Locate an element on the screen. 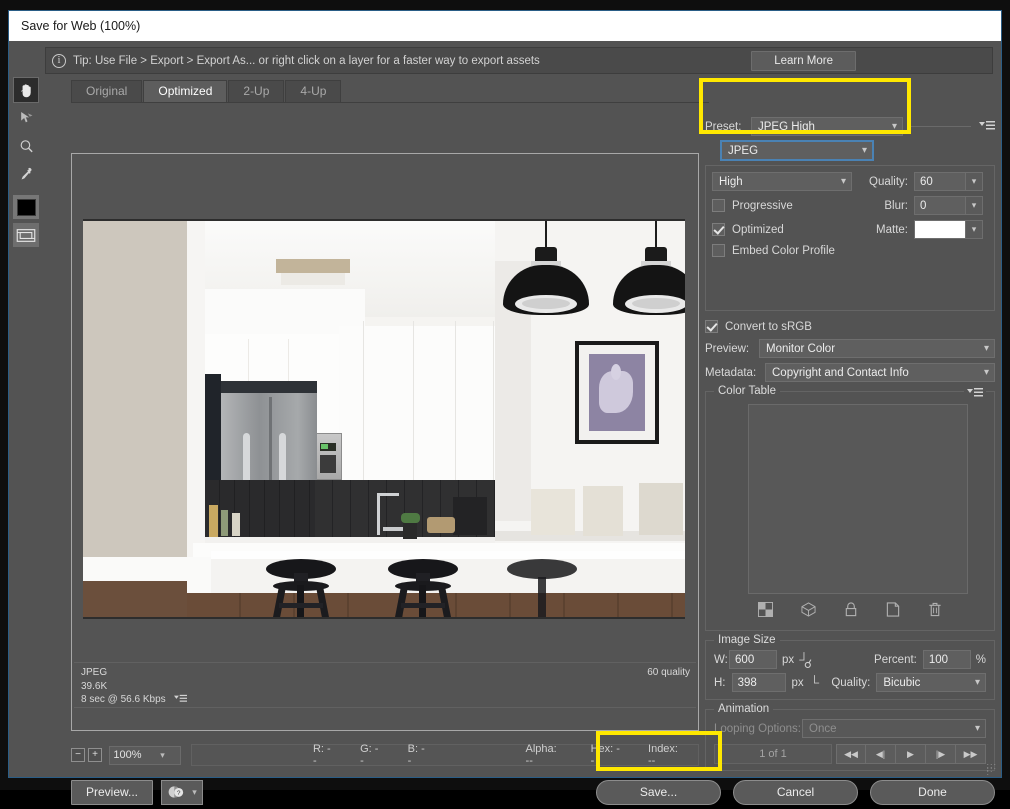 This screenshot has width=1010, height=809. height-input: 398 is located at coordinates (759, 682).